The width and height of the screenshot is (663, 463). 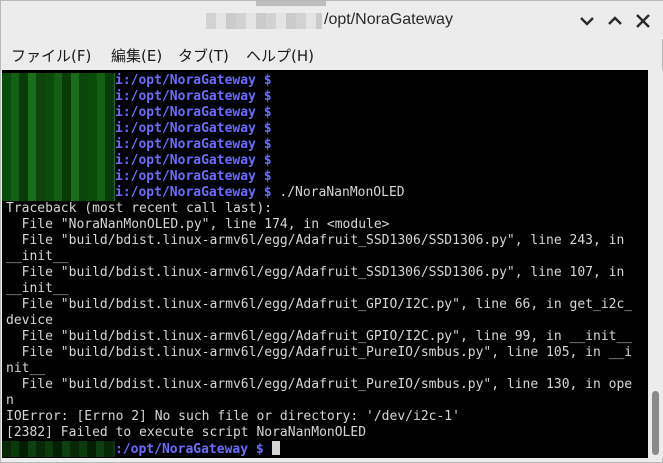 I want to click on title-bar: /opt/NoraGateway, so click(x=332, y=20).